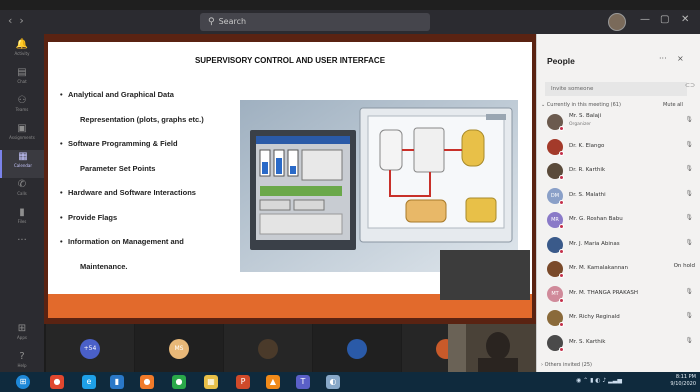 This screenshot has width=700, height=392. What do you see at coordinates (620, 294) in the screenshot?
I see `participant-row: MT Mr. M. THANGA PRAKASH 🎙` at bounding box center [620, 294].